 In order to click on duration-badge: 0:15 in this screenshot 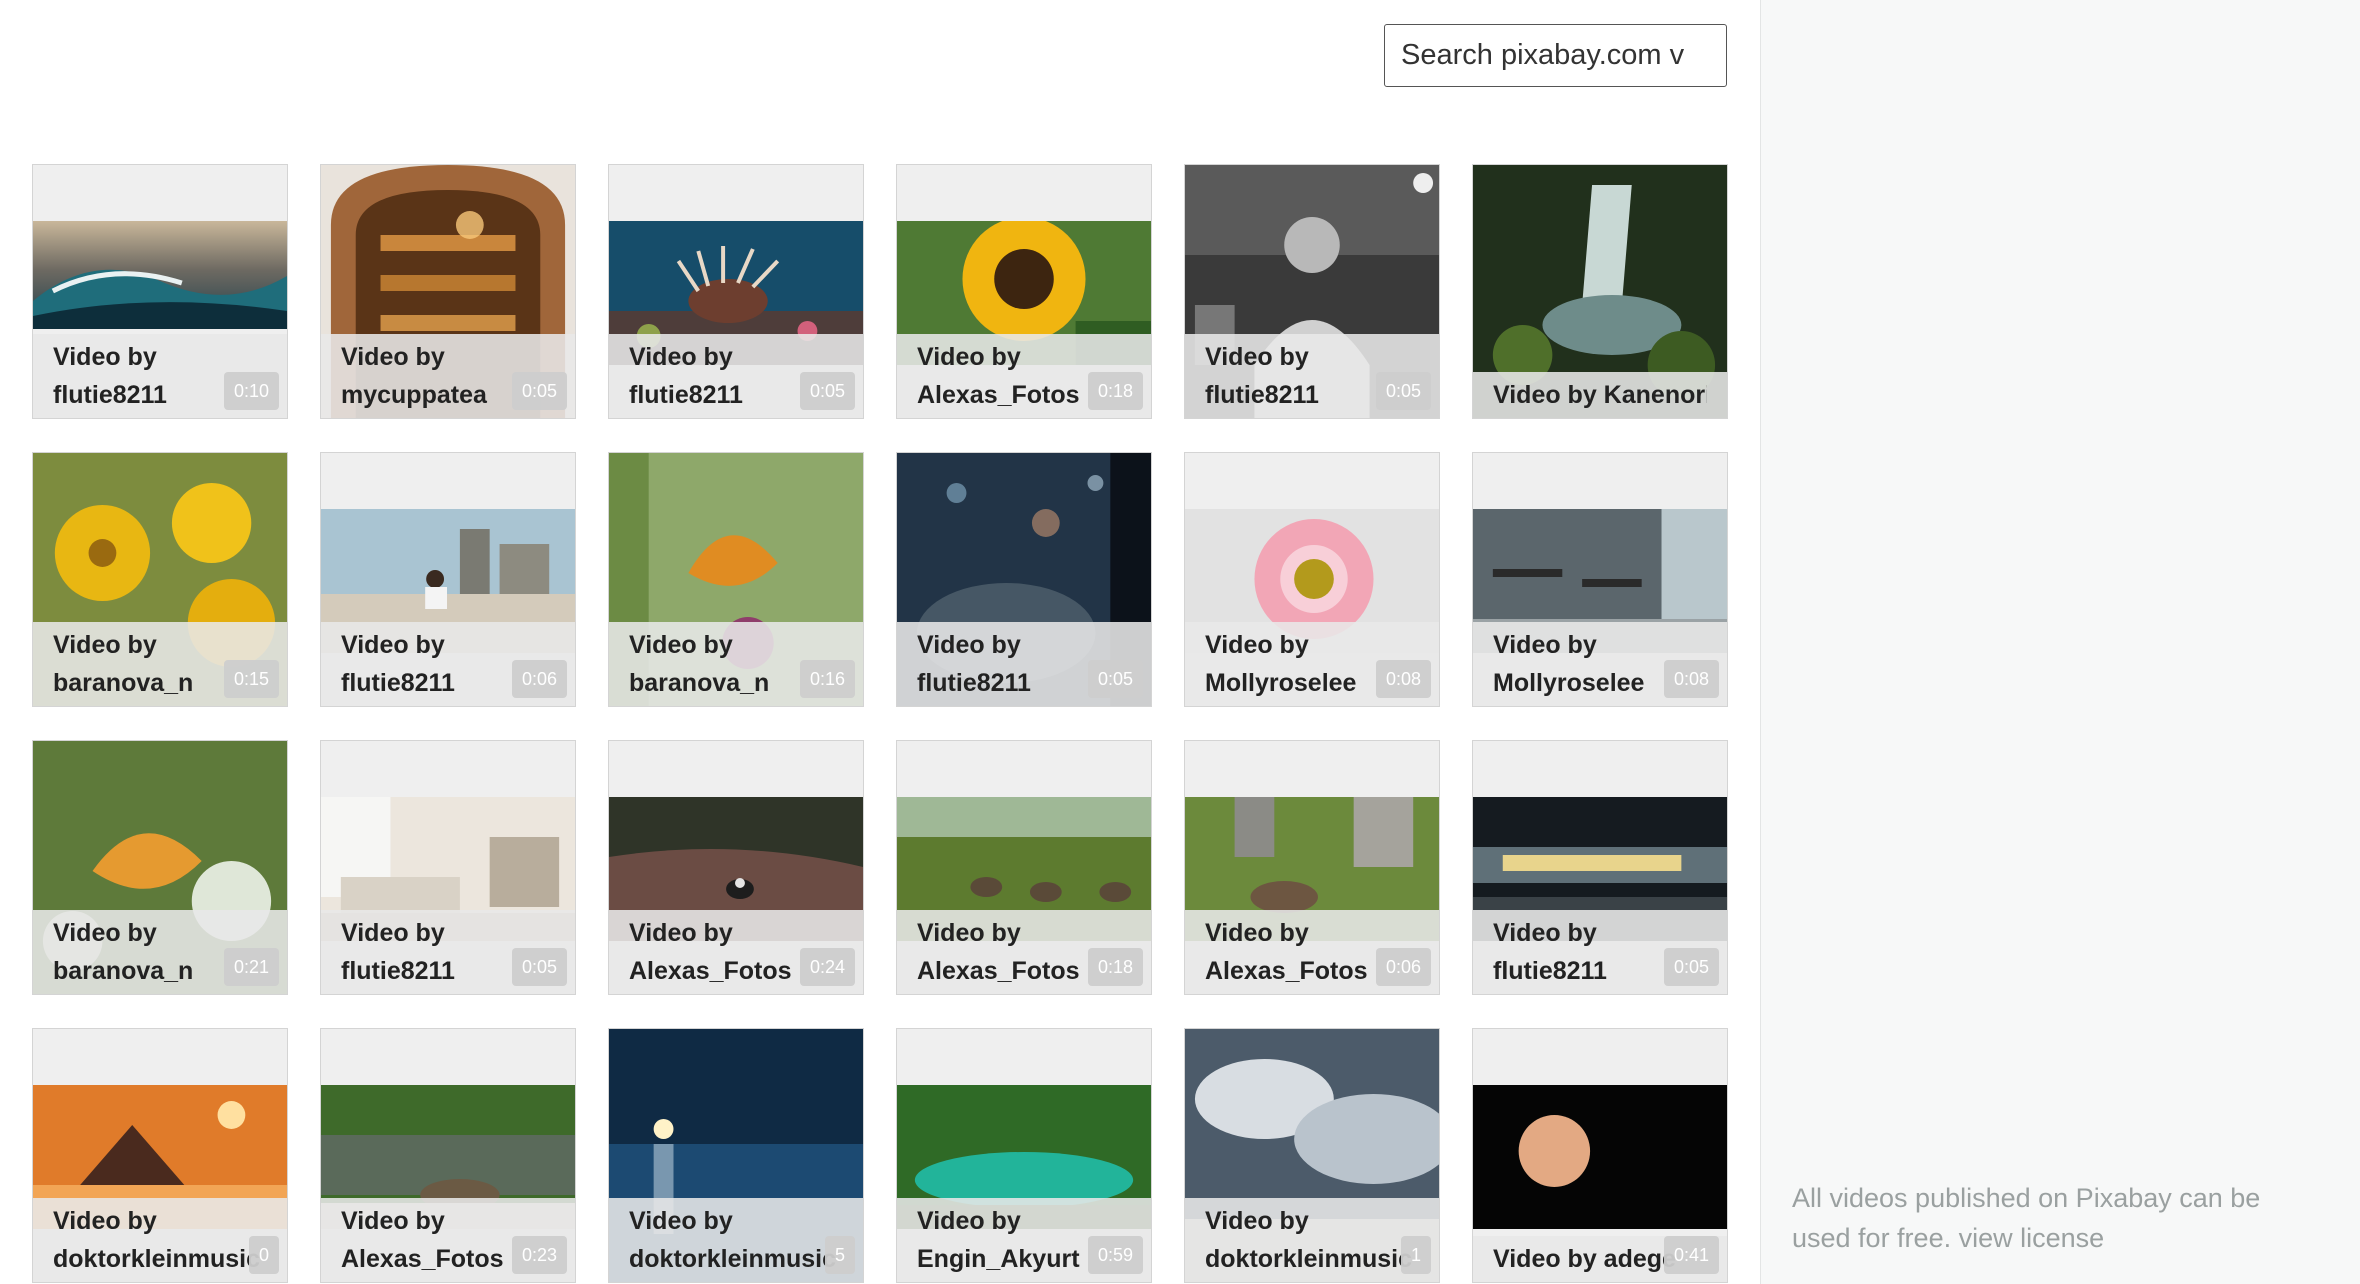, I will do `click(251, 679)`.